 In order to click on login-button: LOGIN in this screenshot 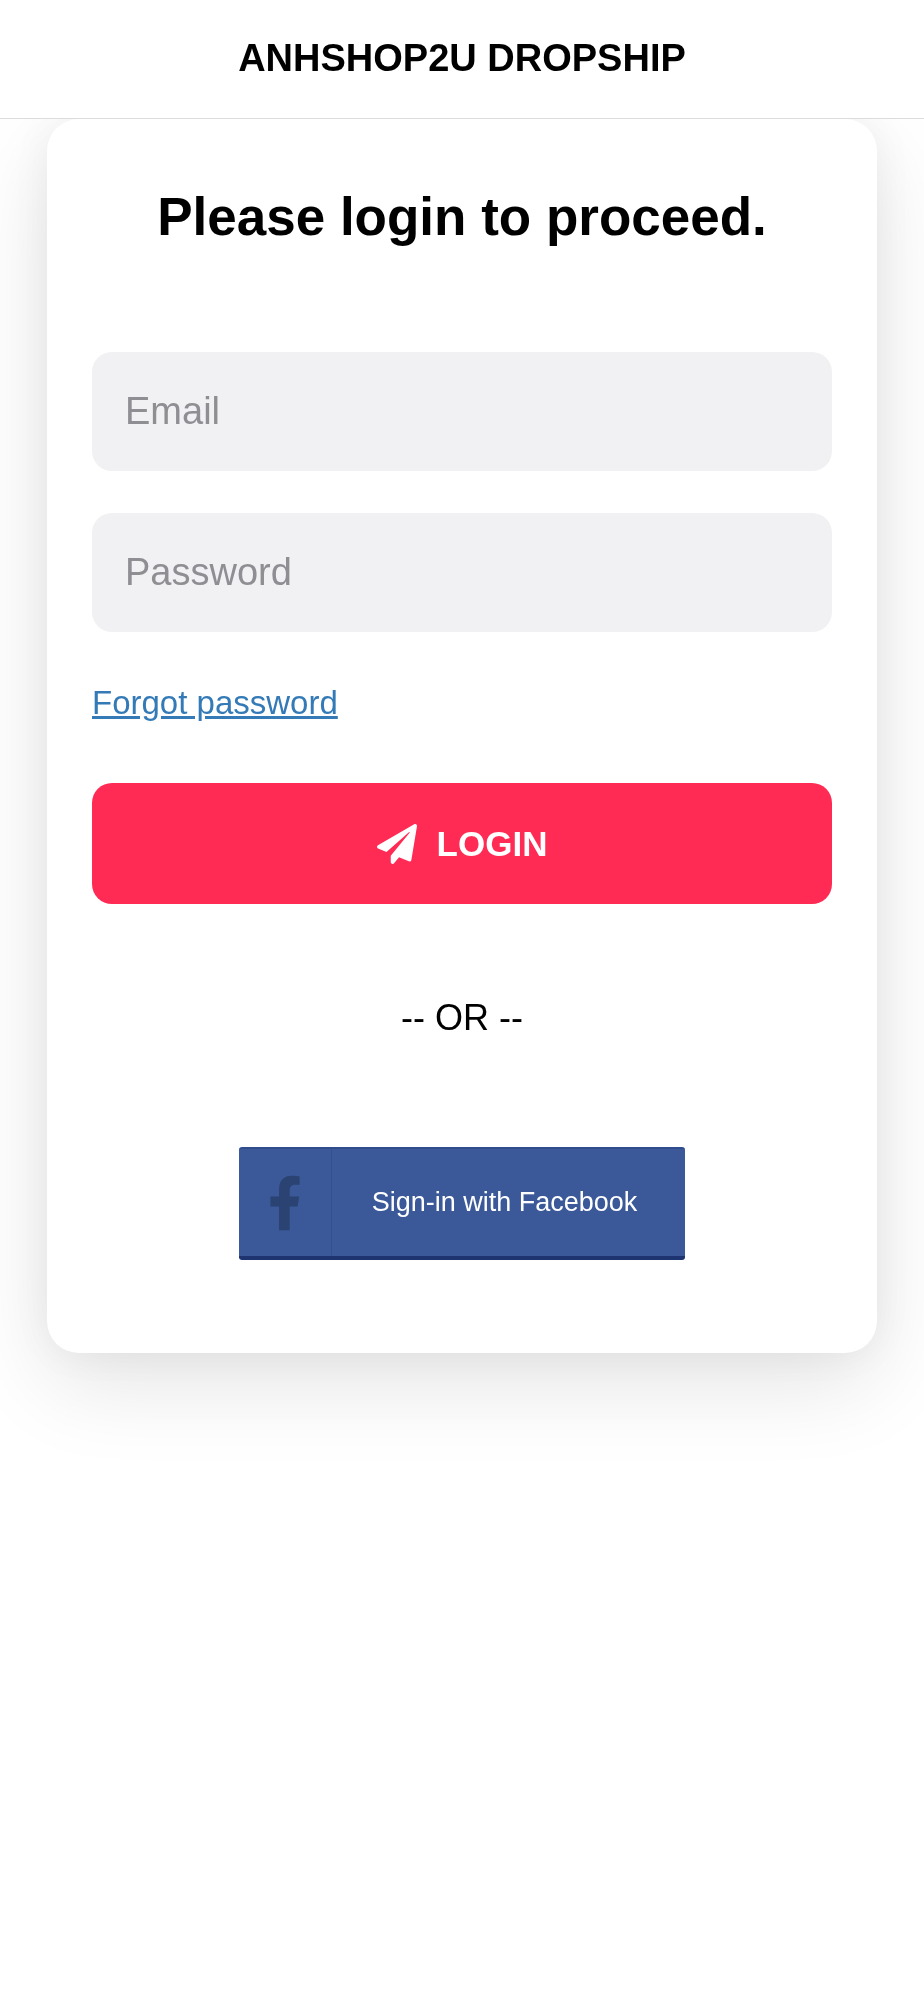, I will do `click(462, 843)`.